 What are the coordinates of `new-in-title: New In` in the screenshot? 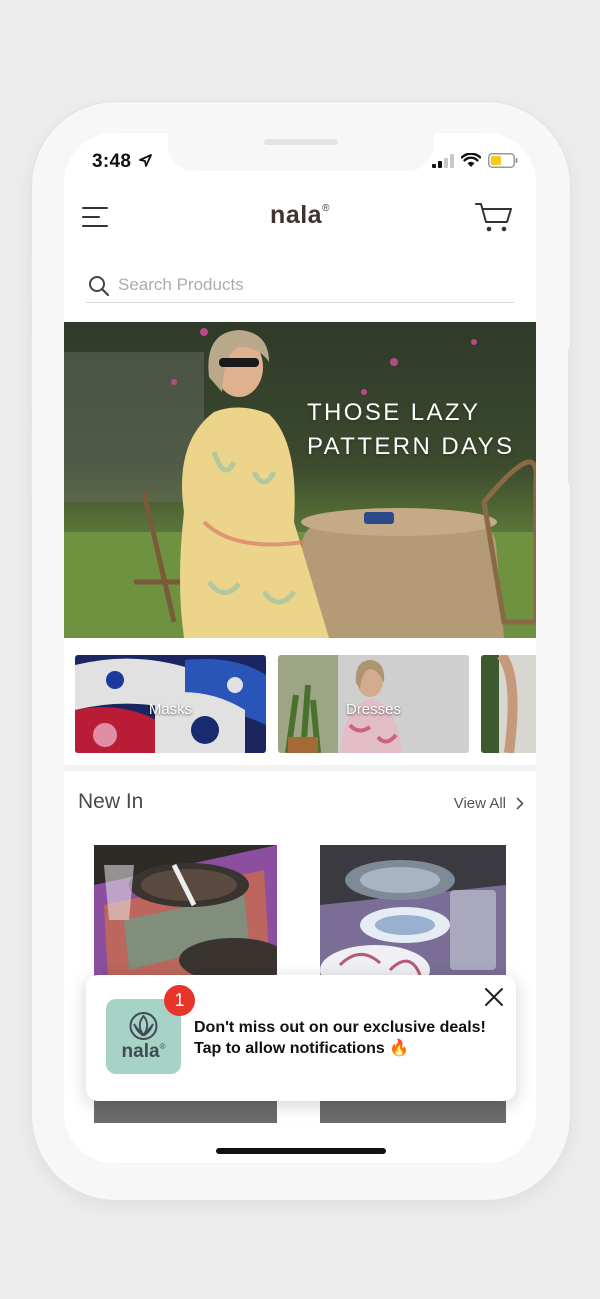 It's located at (111, 801).